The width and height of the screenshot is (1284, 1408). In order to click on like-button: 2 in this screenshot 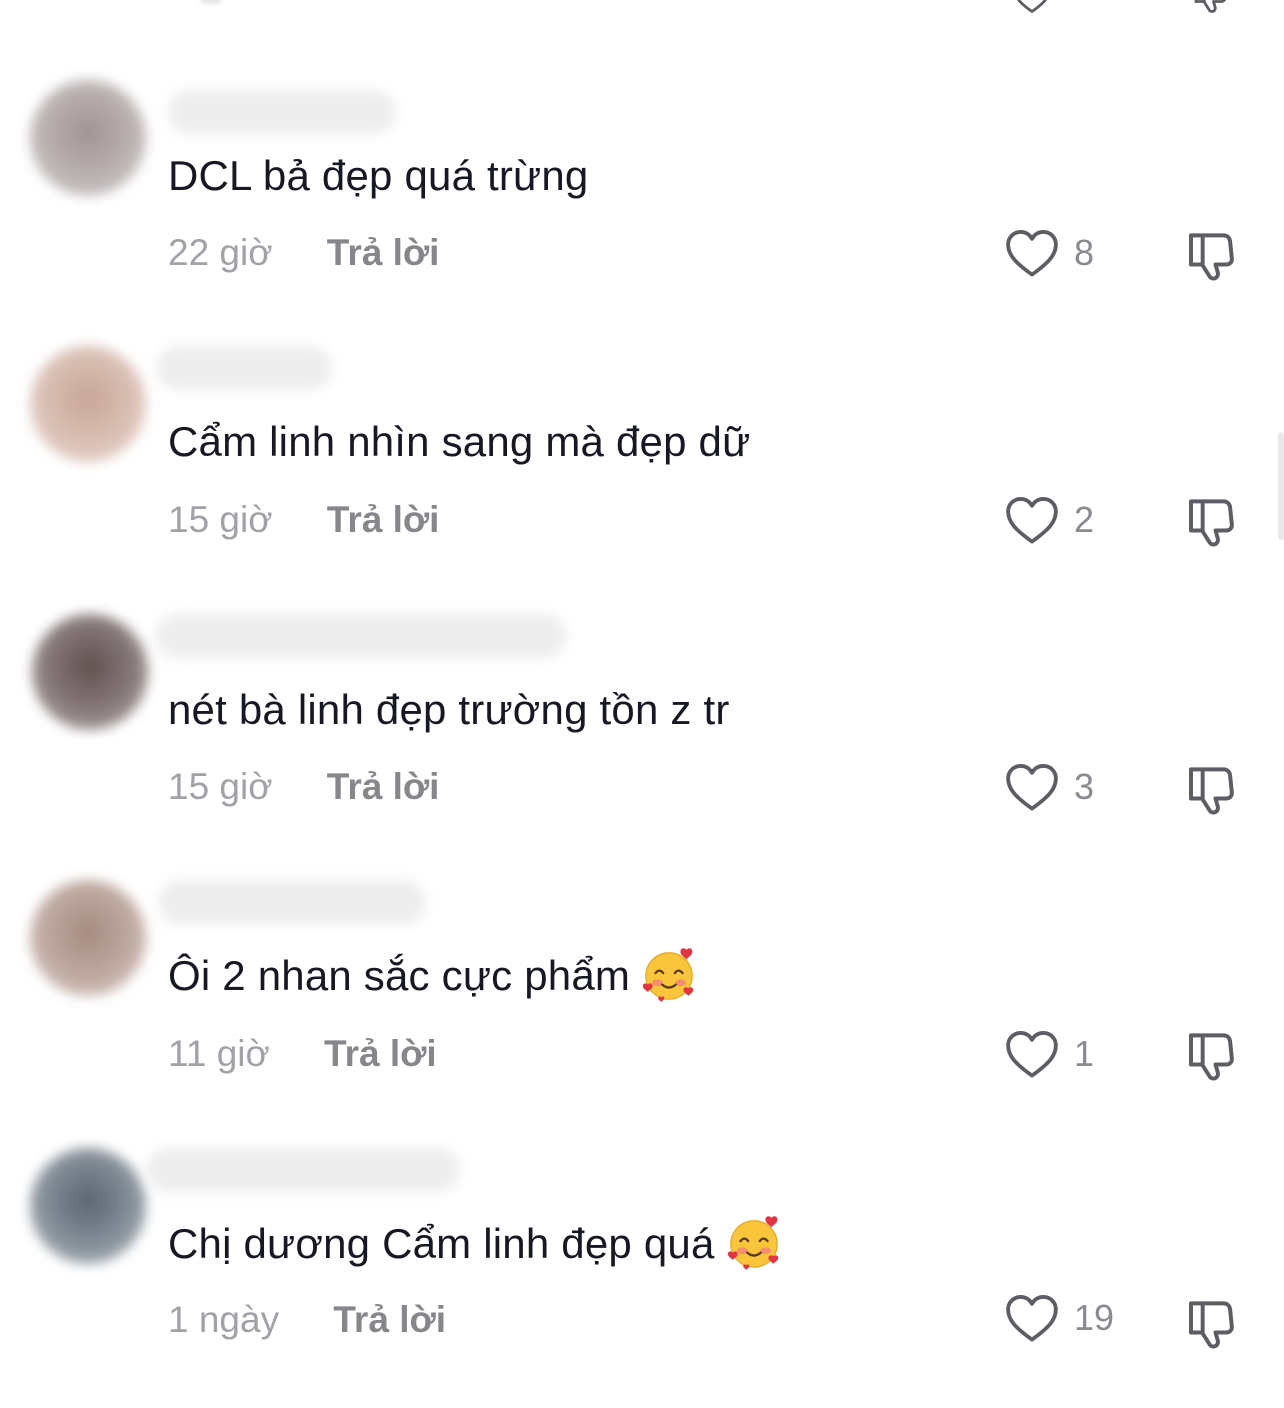, I will do `click(1059, 520)`.